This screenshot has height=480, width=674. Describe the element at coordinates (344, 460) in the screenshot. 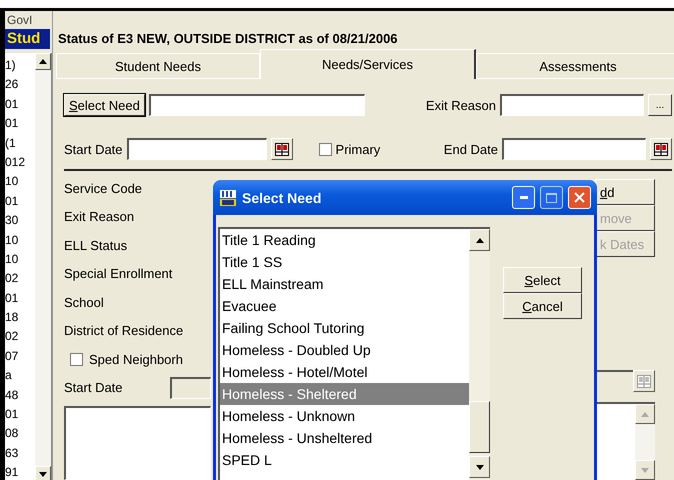

I see `list-item: SPED L` at that location.